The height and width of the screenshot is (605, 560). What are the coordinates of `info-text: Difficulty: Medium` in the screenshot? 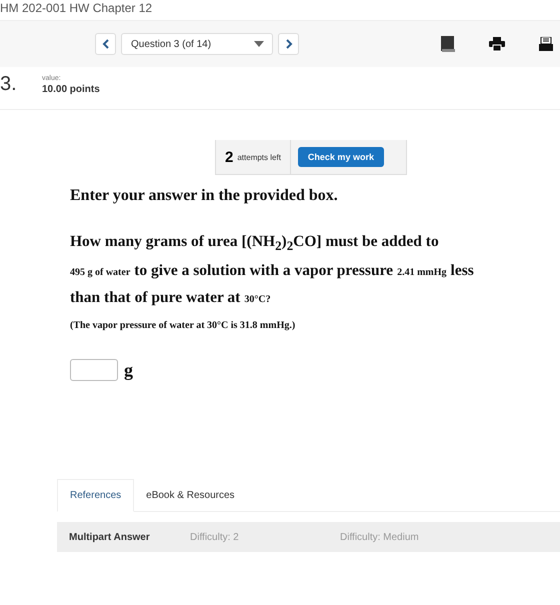 It's located at (380, 537).